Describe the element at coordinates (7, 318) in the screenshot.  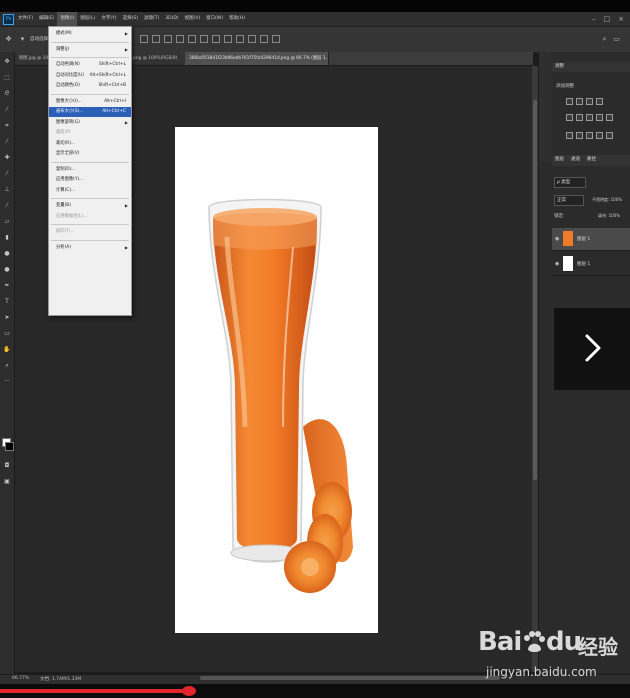
I see `path-select-tool-icon: ➤` at that location.